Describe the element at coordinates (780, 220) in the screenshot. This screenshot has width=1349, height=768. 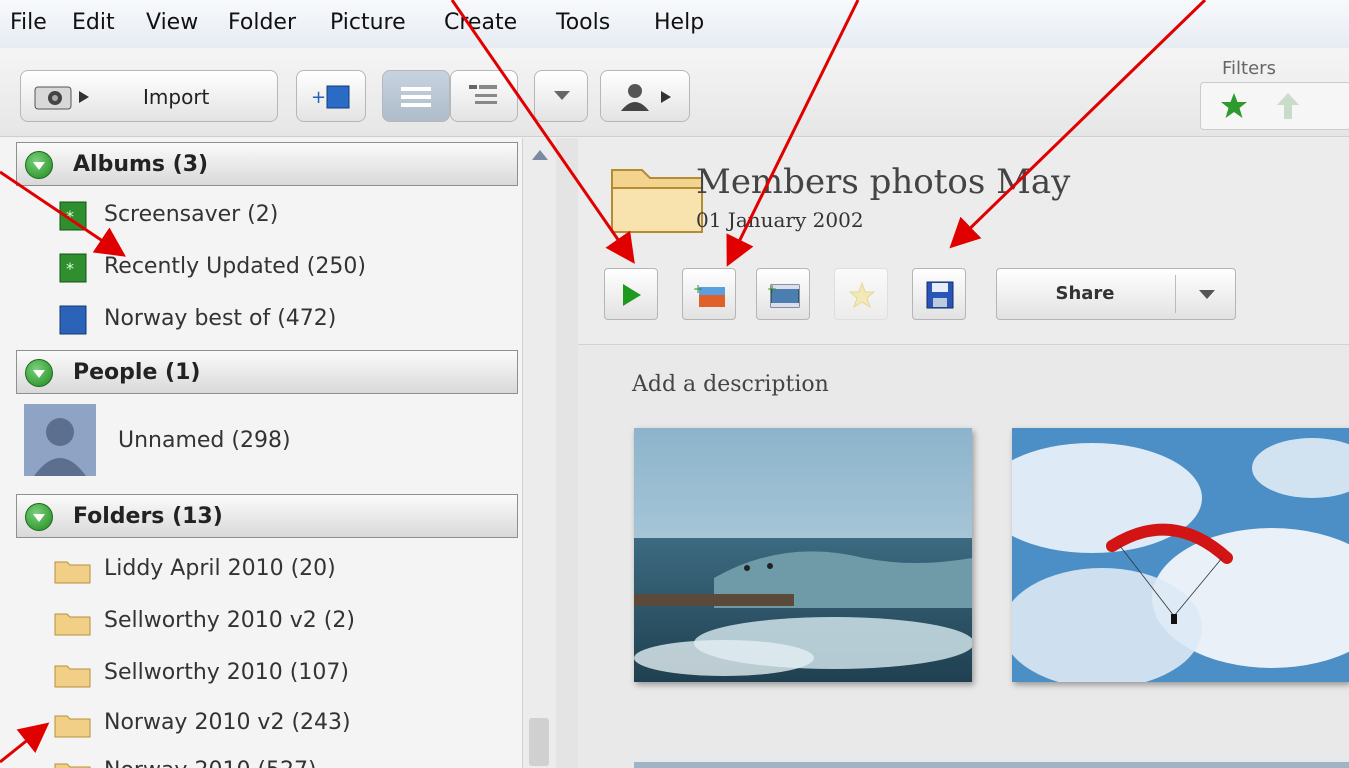
I see `album-date: 01 January 2002` at that location.